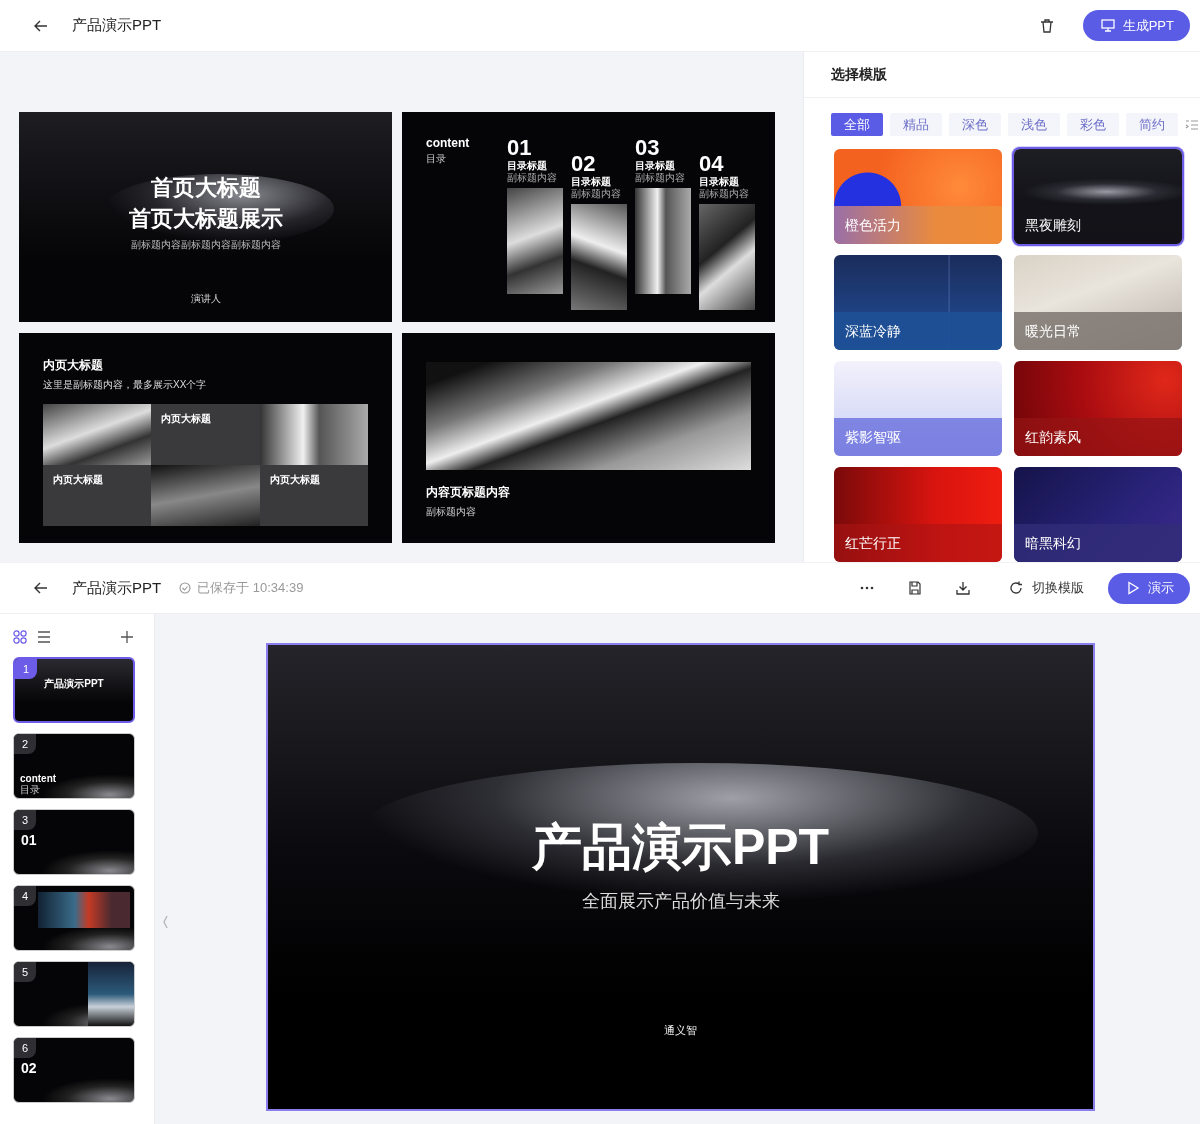 The width and height of the screenshot is (1200, 1124). I want to click on monitor-icon, so click(1107, 25).